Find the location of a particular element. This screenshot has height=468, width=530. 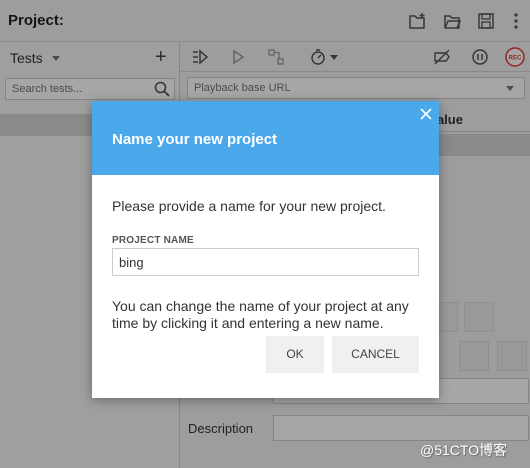

watermark: @51CTO博客 is located at coordinates (464, 450).